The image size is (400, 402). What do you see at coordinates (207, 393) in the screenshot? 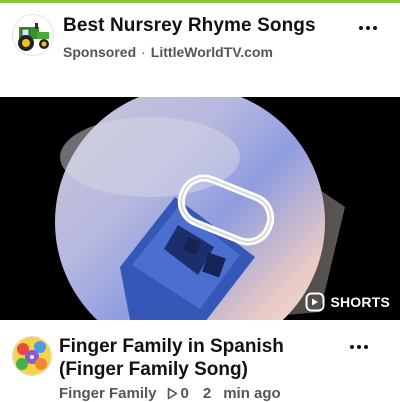
I see `upload-age-count: 2` at bounding box center [207, 393].